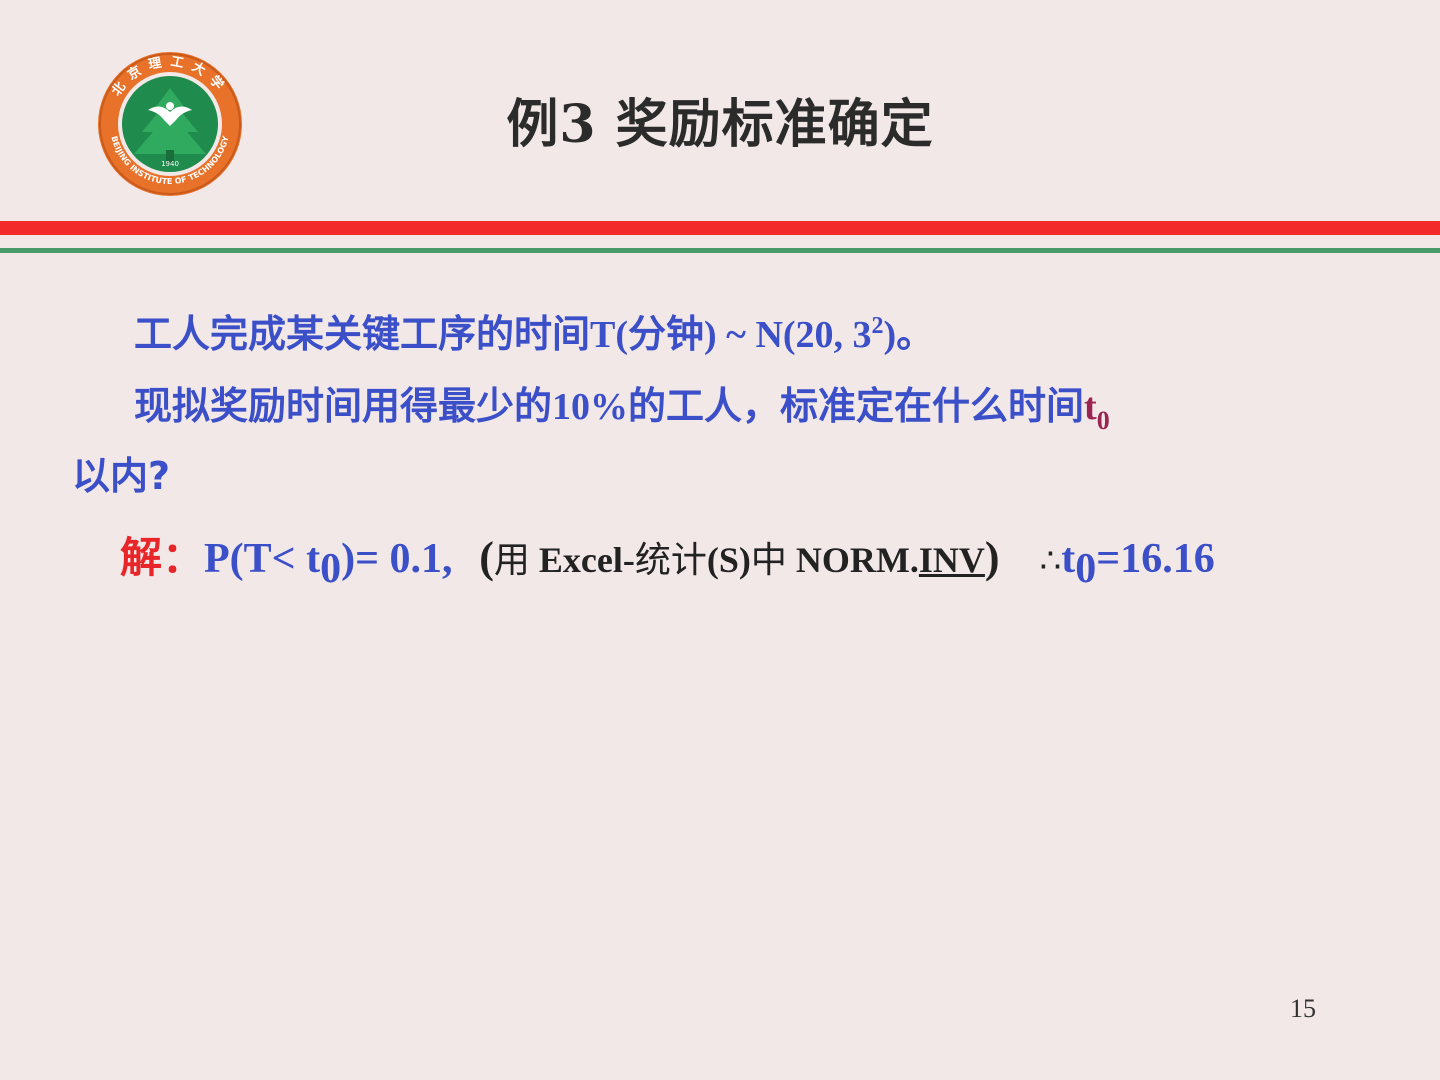  Describe the element at coordinates (255, 559) in the screenshot. I see `solution-expr-a: P(T<` at that location.